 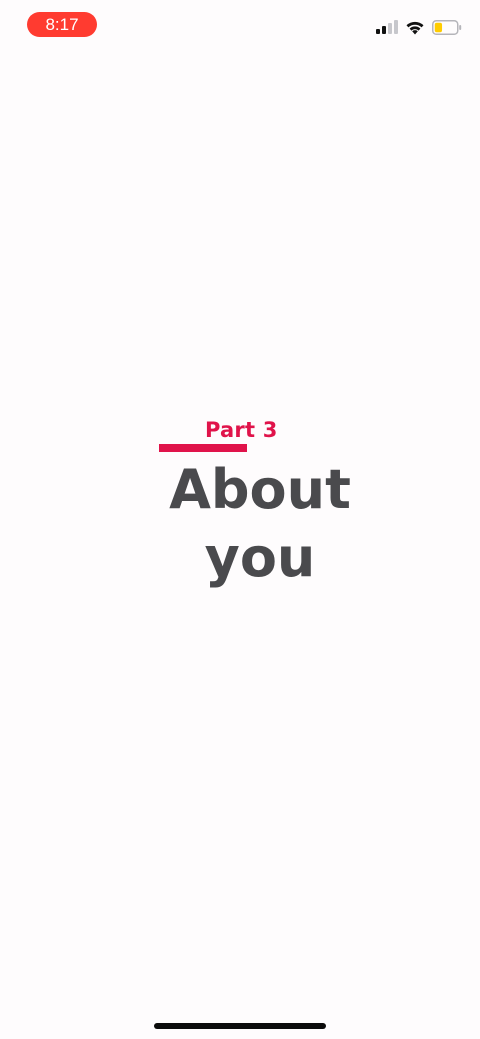 What do you see at coordinates (240, 1026) in the screenshot?
I see `home-indicator` at bounding box center [240, 1026].